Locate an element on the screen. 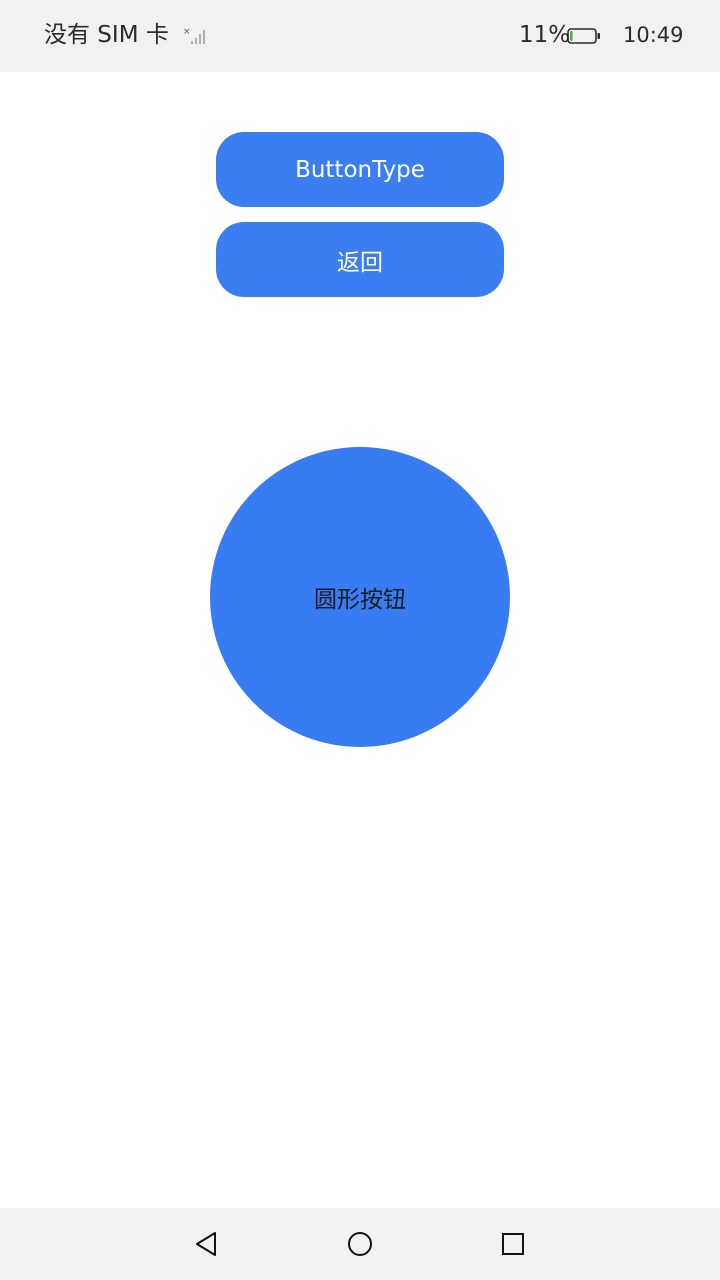 Image resolution: width=720 pixels, height=1280 pixels. triangle-back-icon is located at coordinates (207, 1244).